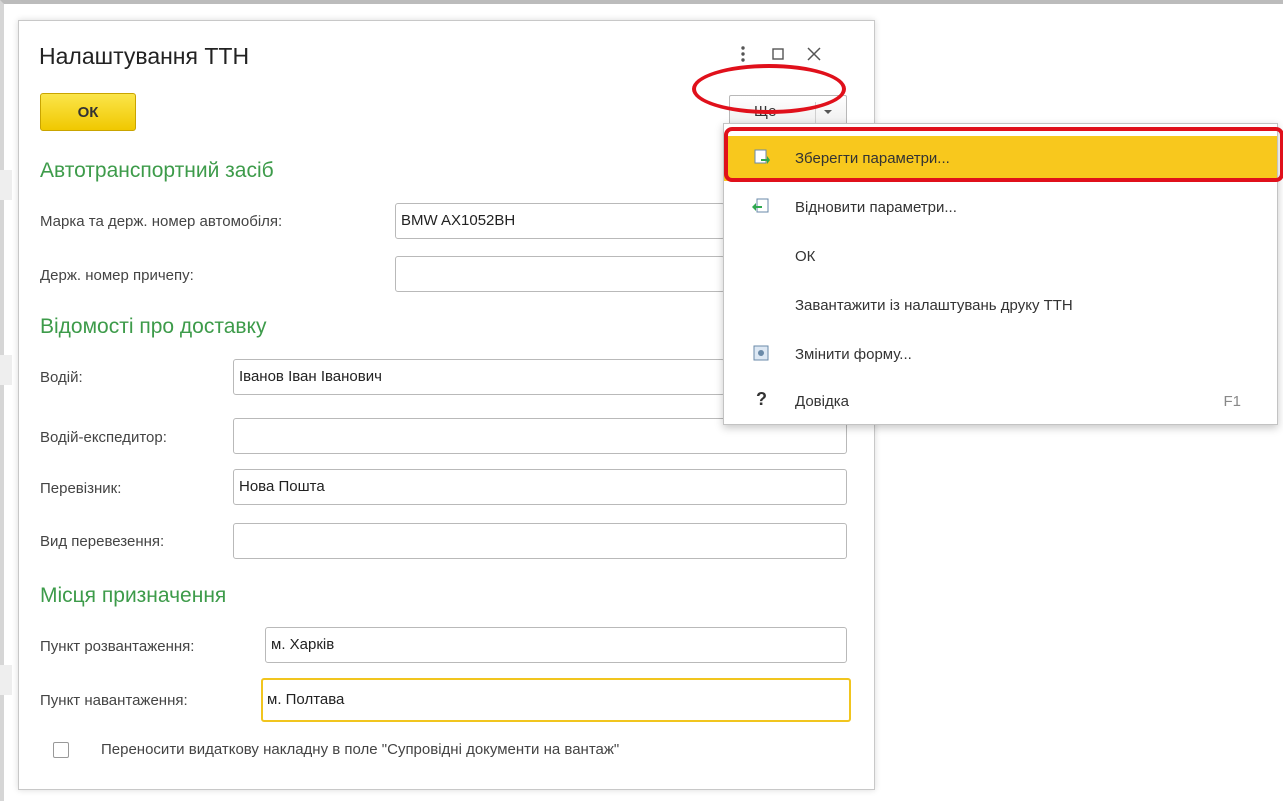 Image resolution: width=1283 pixels, height=801 pixels. Describe the element at coordinates (479, 377) in the screenshot. I see `driver-field: Іванов Іван Іванович` at that location.